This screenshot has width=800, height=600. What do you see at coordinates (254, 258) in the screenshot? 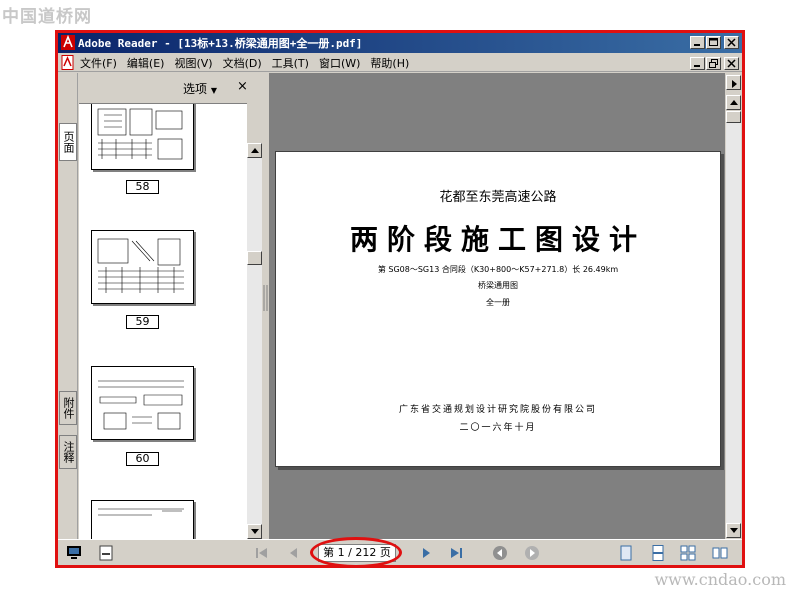
I see `scrollbar-thumb` at bounding box center [254, 258].